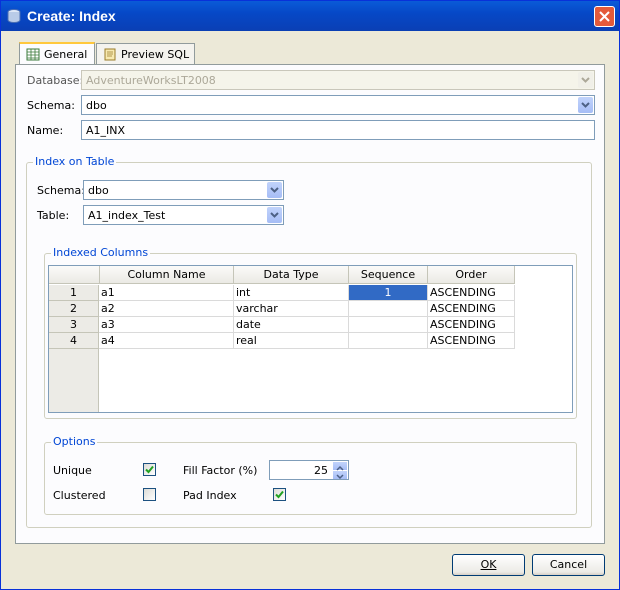 The image size is (620, 590). I want to click on table-cell-type: varchar, so click(291, 309).